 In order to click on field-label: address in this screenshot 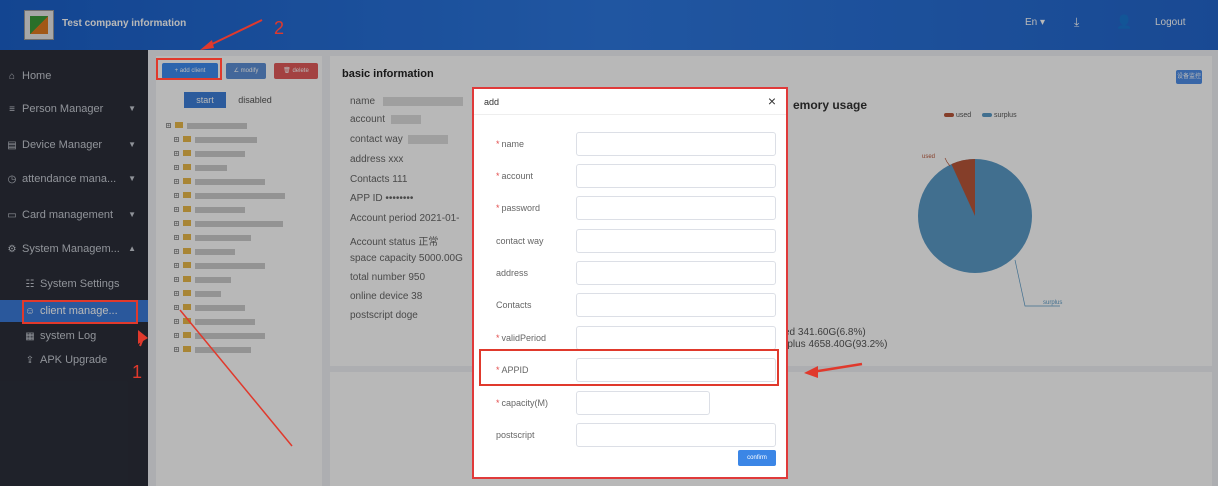, I will do `click(512, 273)`.